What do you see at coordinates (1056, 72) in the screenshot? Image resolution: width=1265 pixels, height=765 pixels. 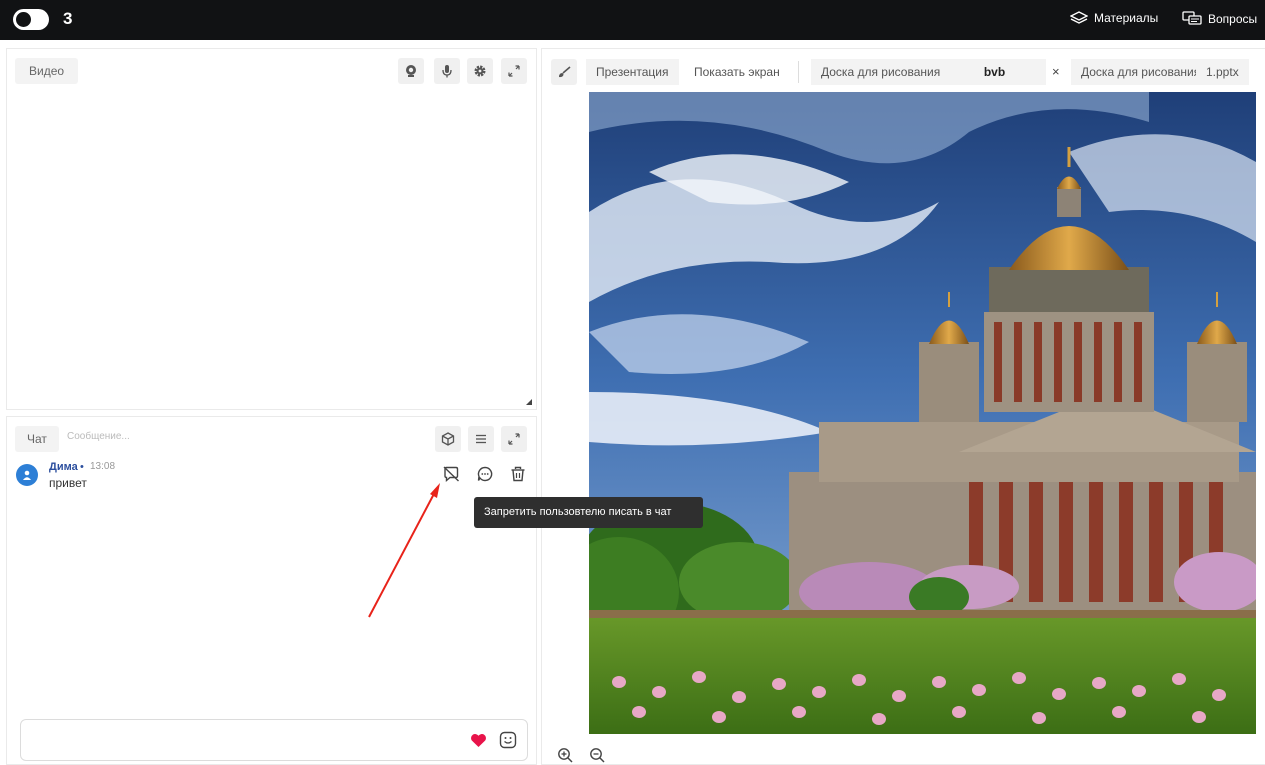 I see `close-tab-button: ×` at bounding box center [1056, 72].